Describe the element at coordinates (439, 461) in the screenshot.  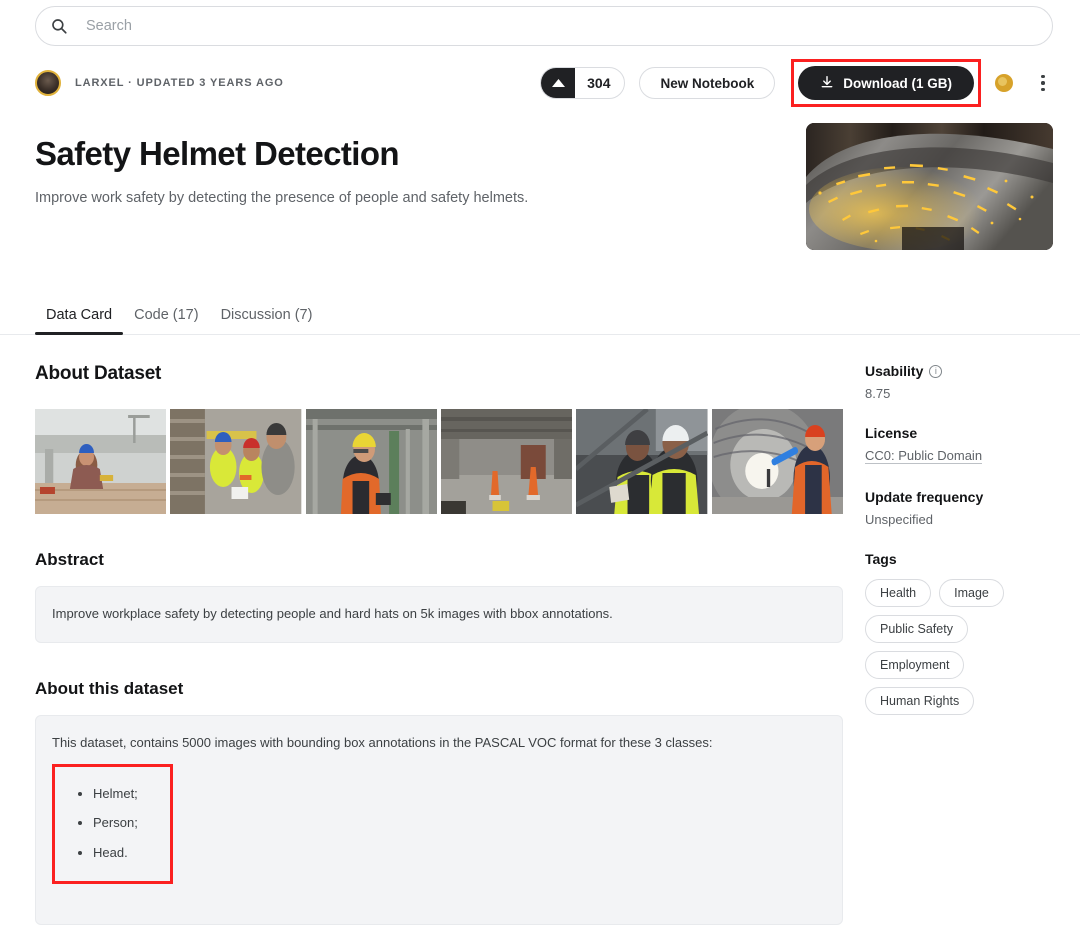
I see `image-gallery` at that location.